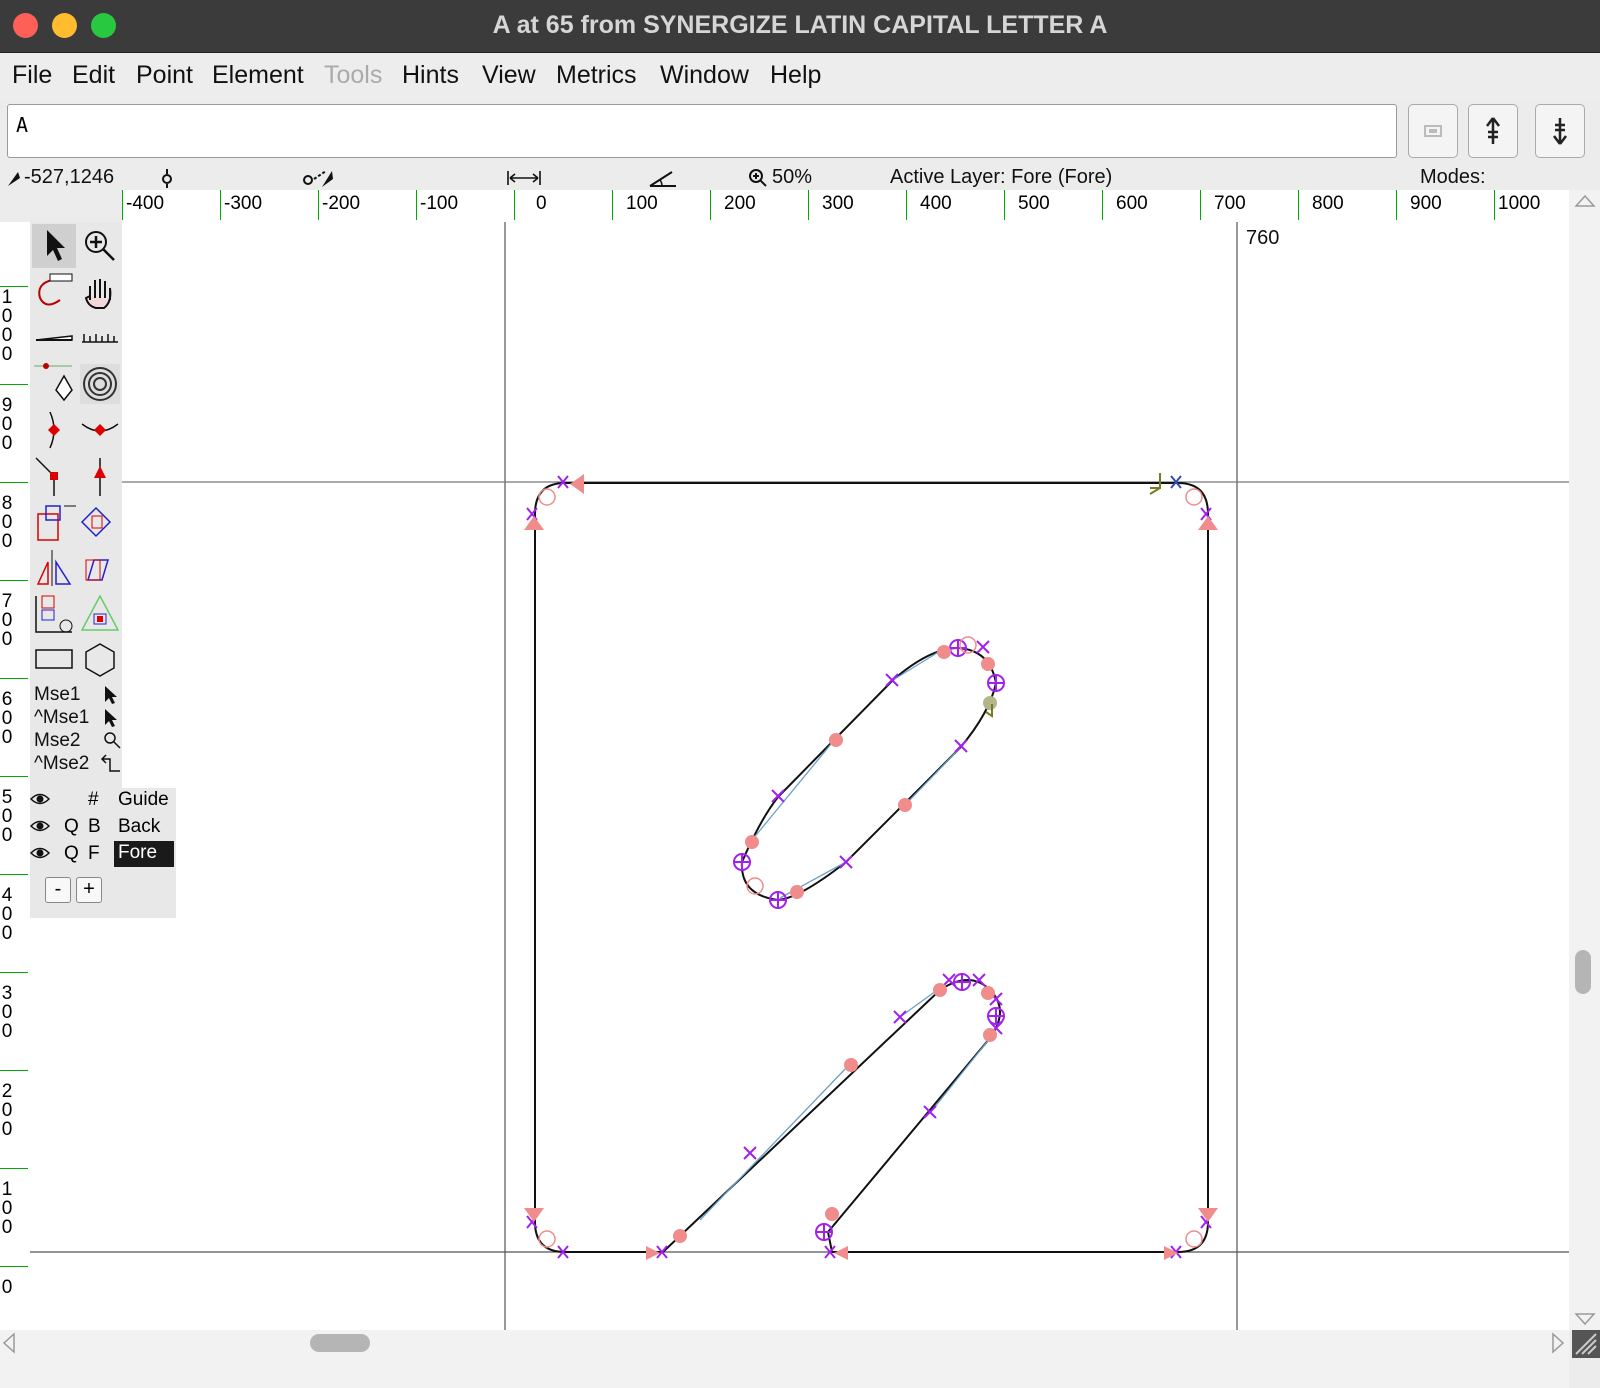 The height and width of the screenshot is (1388, 1600). Describe the element at coordinates (32, 75) in the screenshot. I see `menu-file: File` at that location.